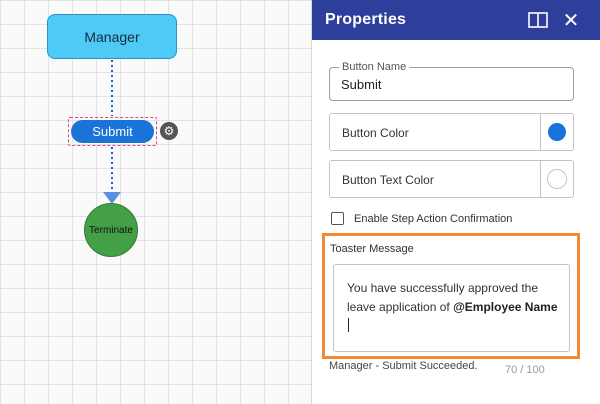 The image size is (600, 404). Describe the element at coordinates (403, 366) in the screenshot. I see `status-message: Manager - Submit Succeeded.` at that location.